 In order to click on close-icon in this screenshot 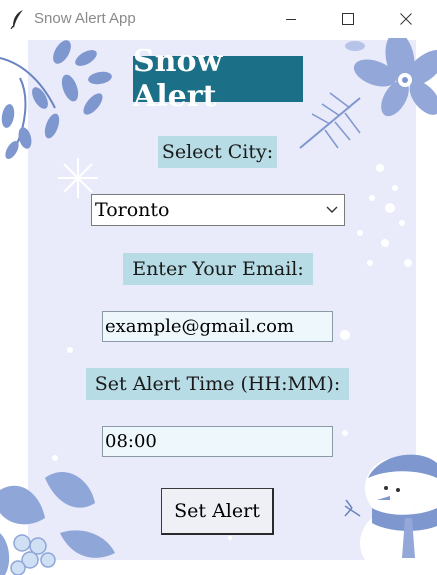, I will do `click(406, 19)`.